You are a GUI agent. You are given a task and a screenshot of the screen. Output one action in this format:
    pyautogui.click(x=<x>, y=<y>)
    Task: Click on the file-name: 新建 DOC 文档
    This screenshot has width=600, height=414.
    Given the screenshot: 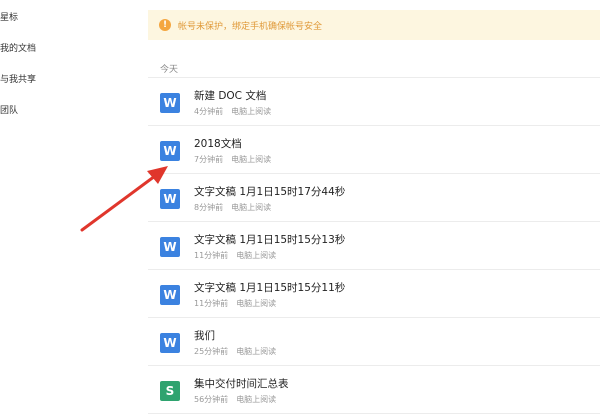 What is the action you would take?
    pyautogui.click(x=230, y=96)
    